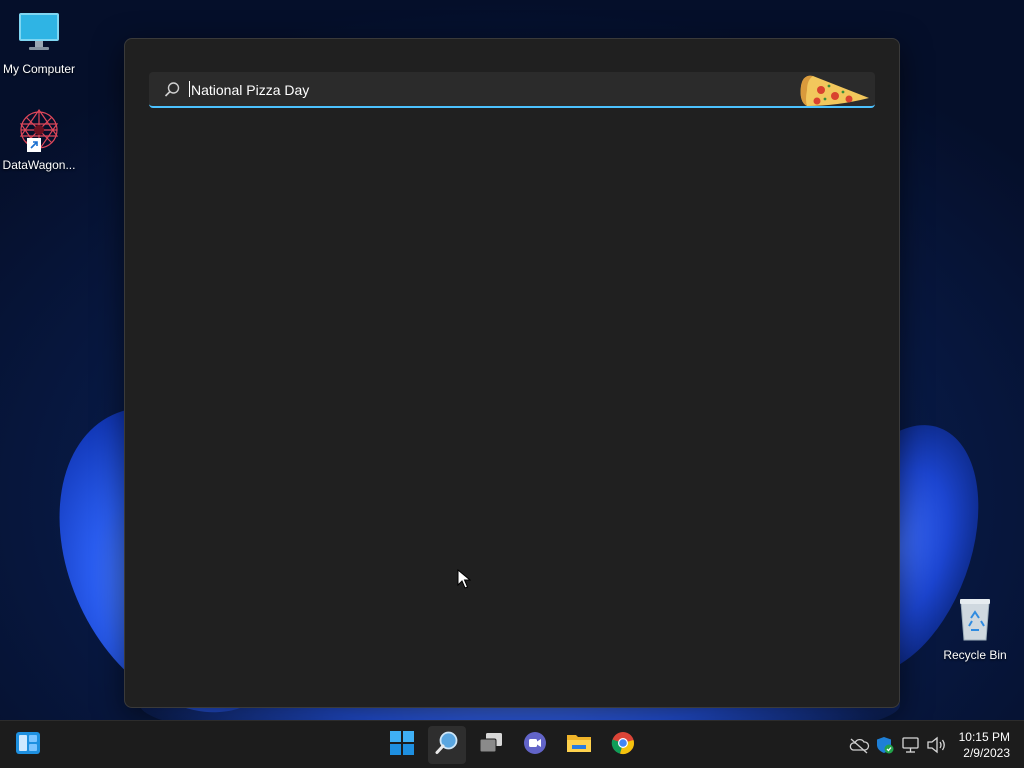 The image size is (1024, 769). I want to click on windows-security-icon, so click(885, 745).